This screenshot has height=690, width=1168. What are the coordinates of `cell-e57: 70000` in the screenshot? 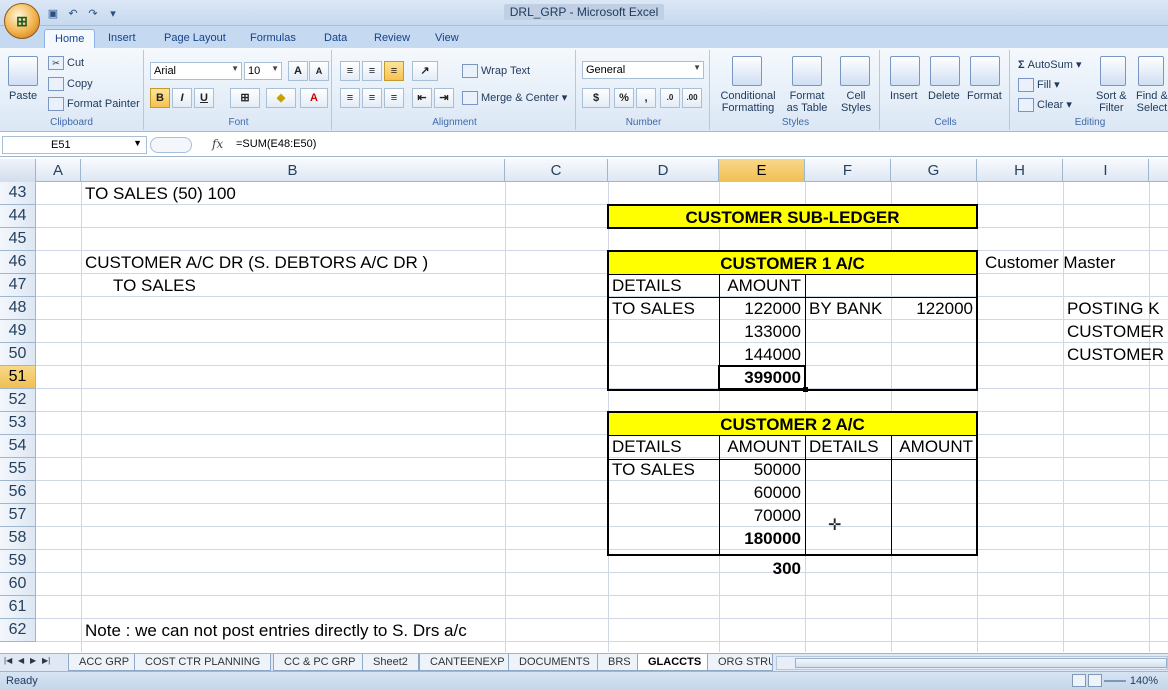 It's located at (762, 515).